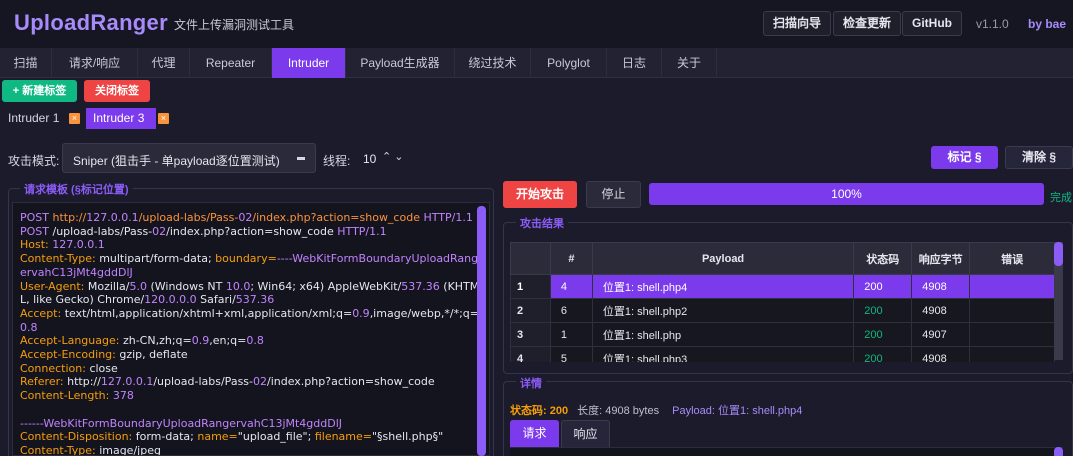 The height and width of the screenshot is (456, 1073). What do you see at coordinates (689, 63) in the screenshot?
I see `tab-about: 关于` at bounding box center [689, 63].